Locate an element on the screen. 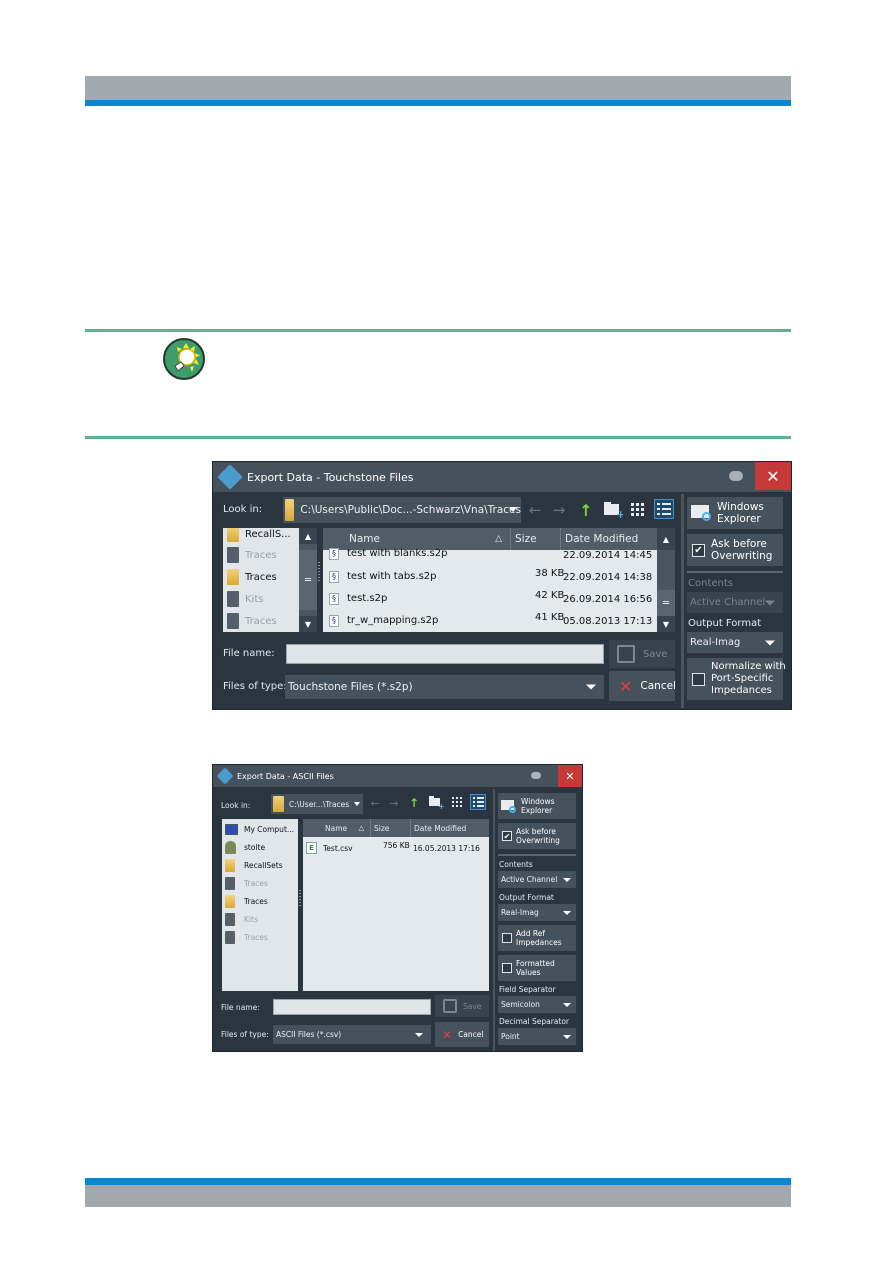 The image size is (893, 1263). title-bar: Export Data - Touchstone Files is located at coordinates (502, 477).